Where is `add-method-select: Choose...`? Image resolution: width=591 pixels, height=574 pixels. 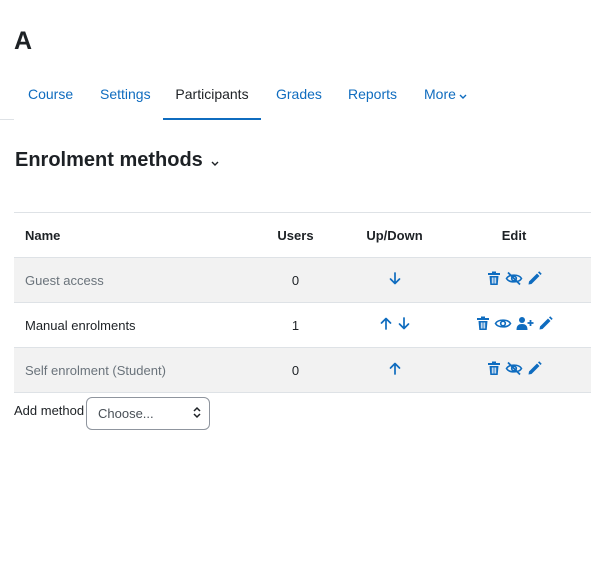 add-method-select: Choose... is located at coordinates (148, 413).